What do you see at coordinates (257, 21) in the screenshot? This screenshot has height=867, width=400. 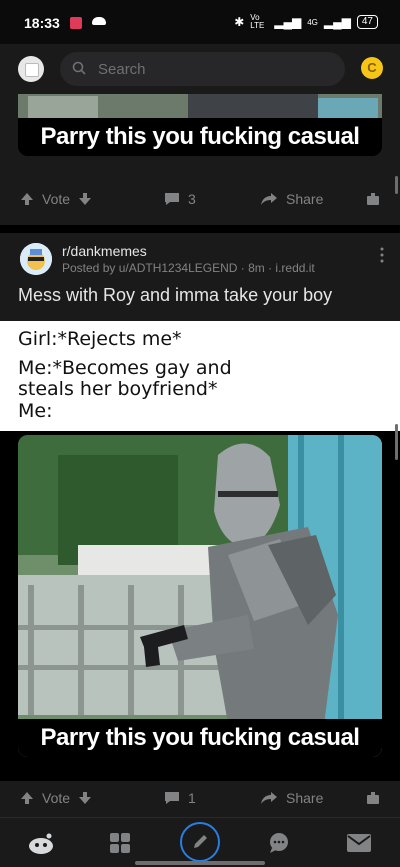 I see `network-label: Vo LTE` at bounding box center [257, 21].